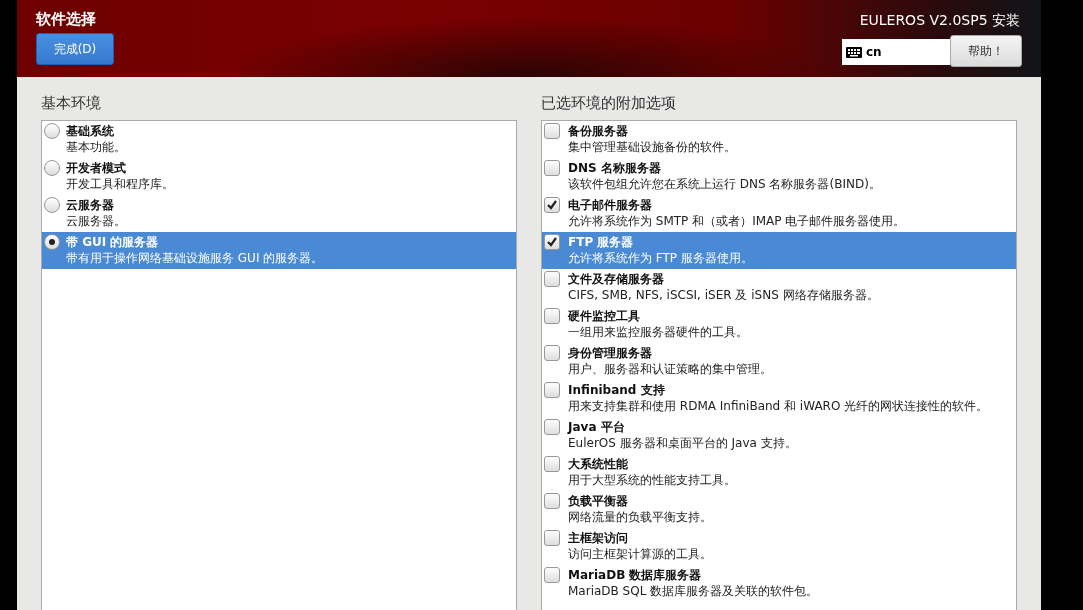 The height and width of the screenshot is (610, 1083). What do you see at coordinates (724, 184) in the screenshot?
I see `item-description: 该软件包组允许您在系统上运行 DNS 名称服务器(BIND)。` at bounding box center [724, 184].